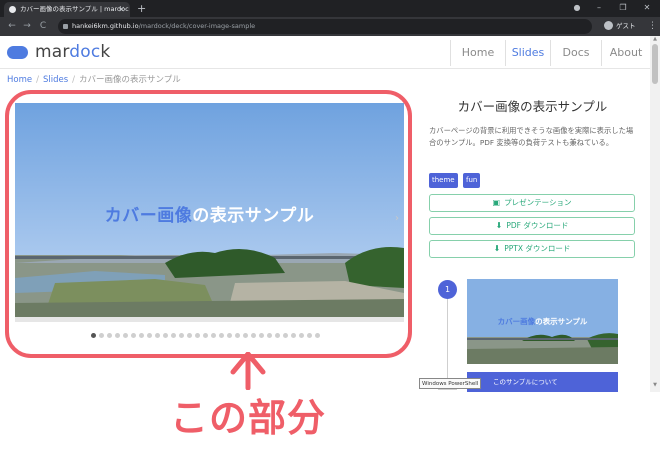 The height and width of the screenshot is (449, 660). Describe the element at coordinates (248, 418) in the screenshot. I see `callout-text: この部分` at that location.